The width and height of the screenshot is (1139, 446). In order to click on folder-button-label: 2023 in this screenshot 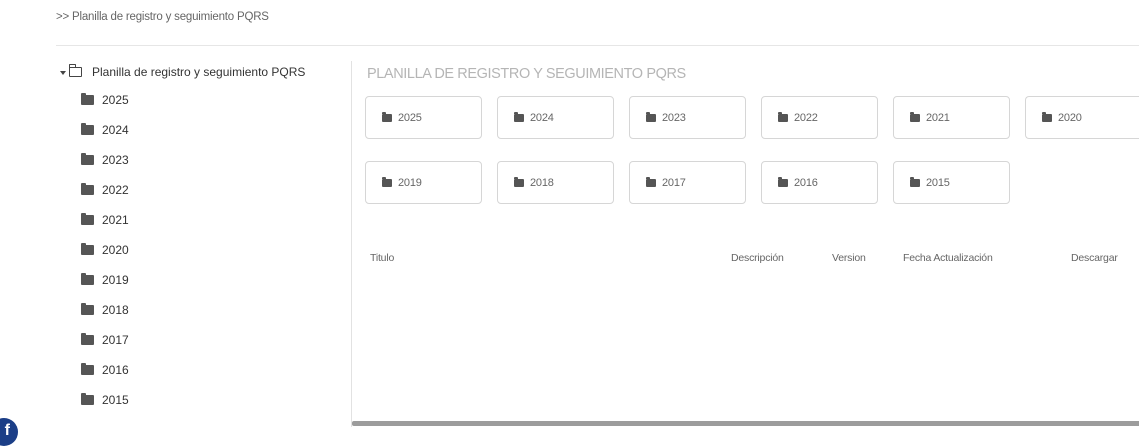, I will do `click(674, 117)`.